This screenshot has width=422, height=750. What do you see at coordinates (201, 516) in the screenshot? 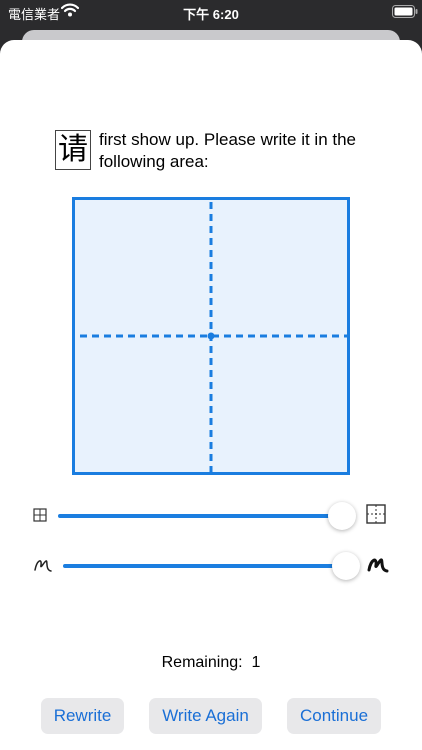
I see `grid-size-slider-track` at bounding box center [201, 516].